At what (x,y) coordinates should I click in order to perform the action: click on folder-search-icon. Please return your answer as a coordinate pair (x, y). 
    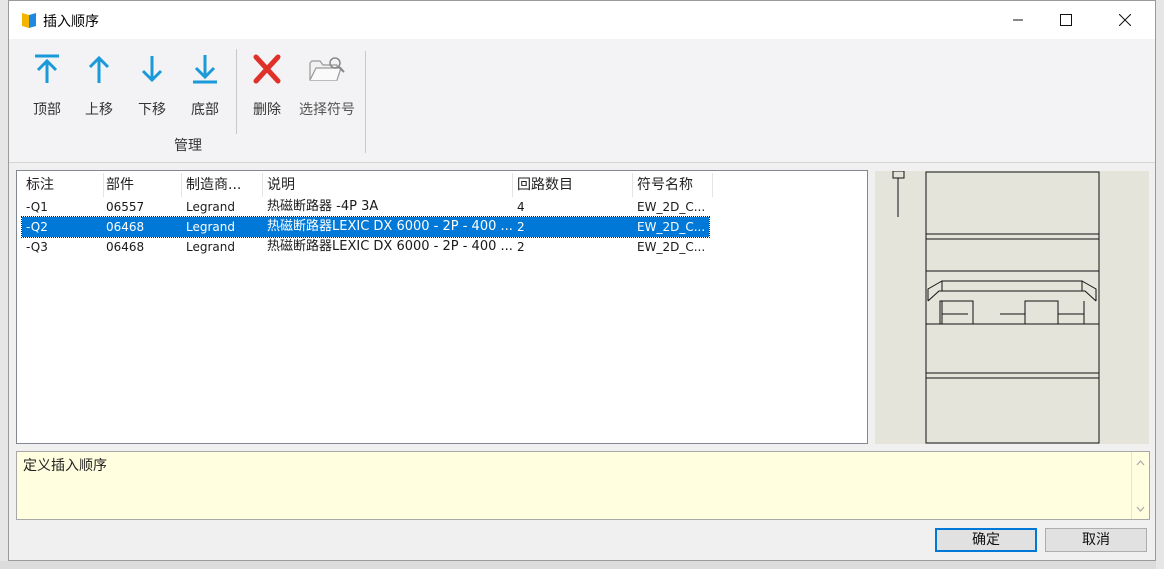
    Looking at the image, I should click on (327, 69).